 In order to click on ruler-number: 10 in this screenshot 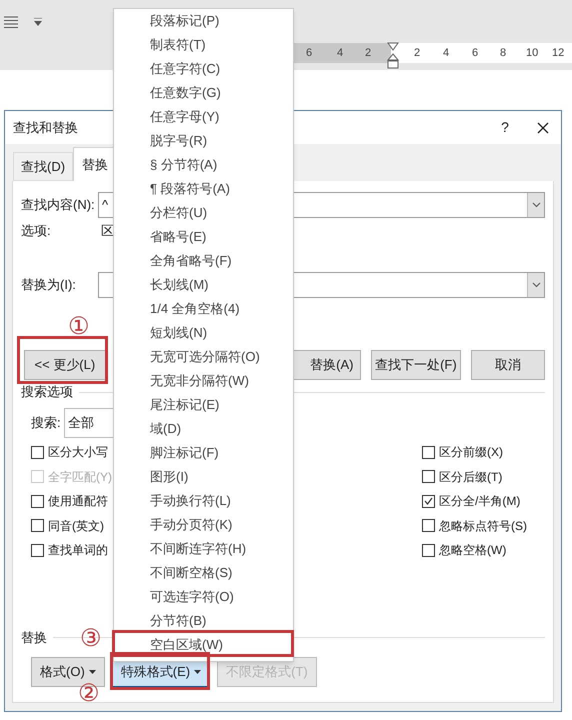, I will do `click(532, 53)`.